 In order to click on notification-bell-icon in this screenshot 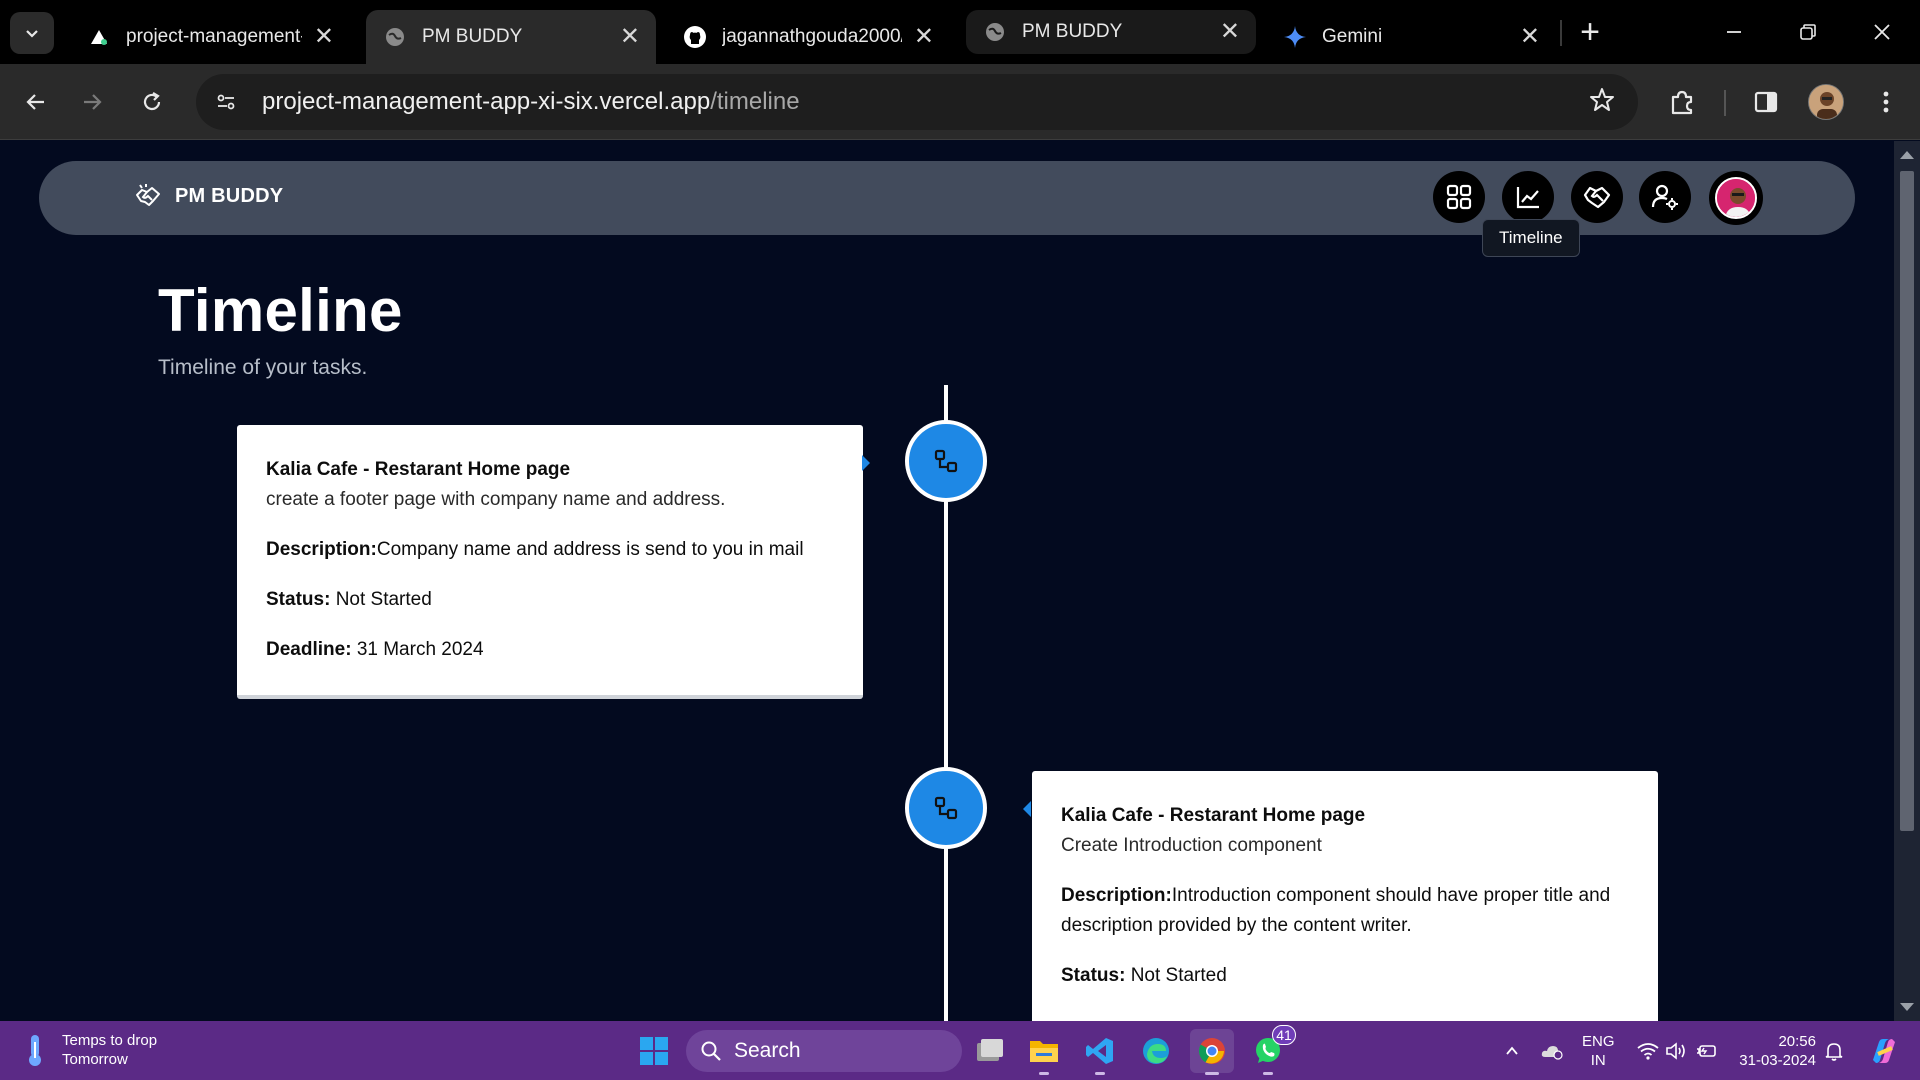, I will do `click(1834, 1051)`.